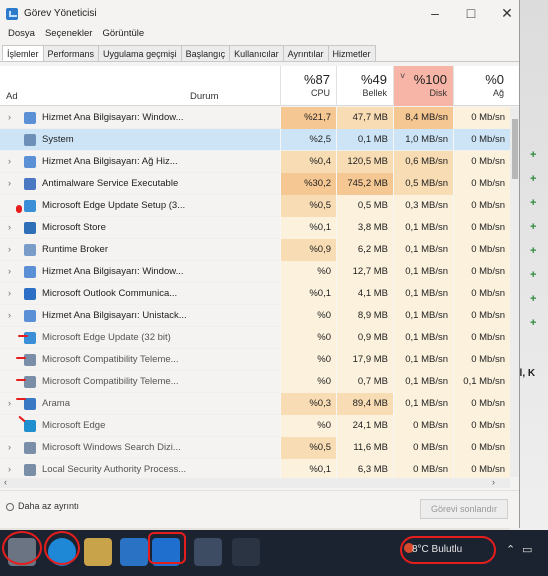  I want to click on network-total: %0, so click(494, 79).